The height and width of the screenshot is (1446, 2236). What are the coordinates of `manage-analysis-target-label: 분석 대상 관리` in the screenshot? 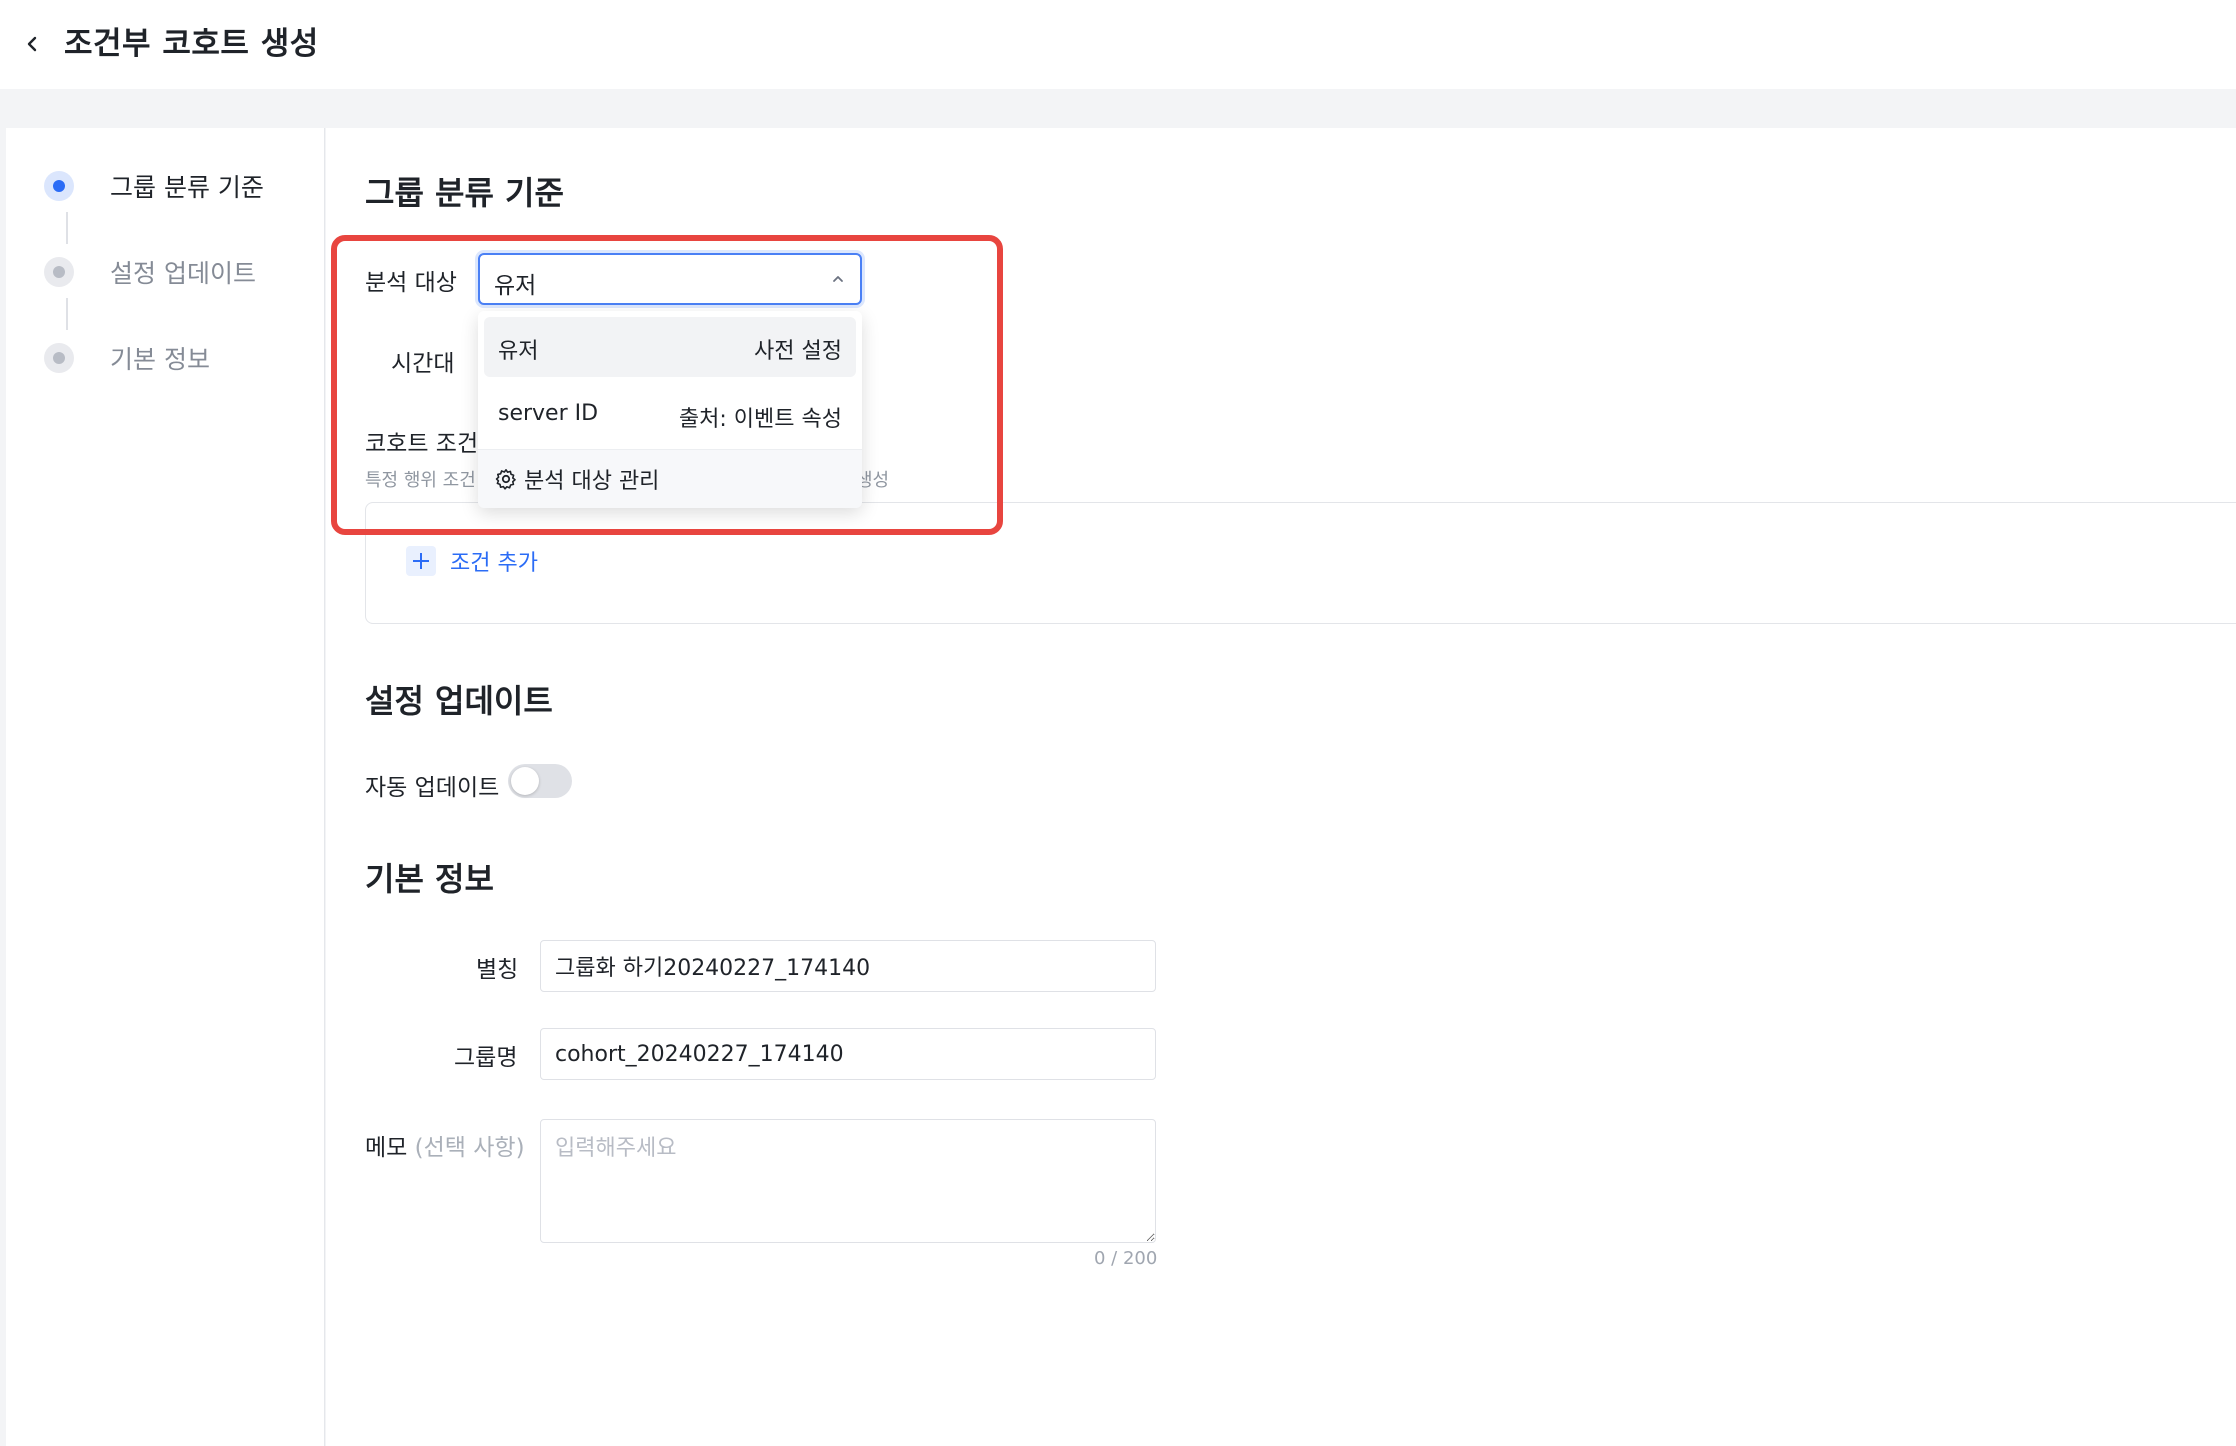 It's located at (592, 481).